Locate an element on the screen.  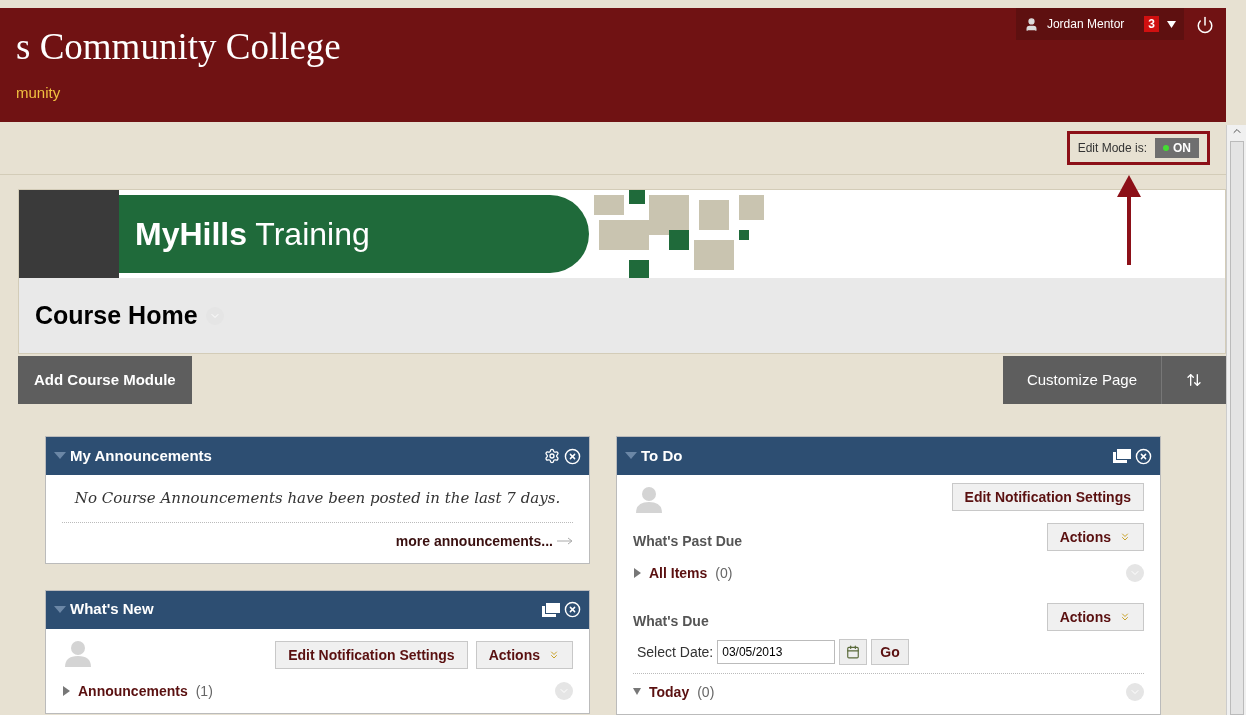
section-heading: What's Past Due is located at coordinates (688, 541).